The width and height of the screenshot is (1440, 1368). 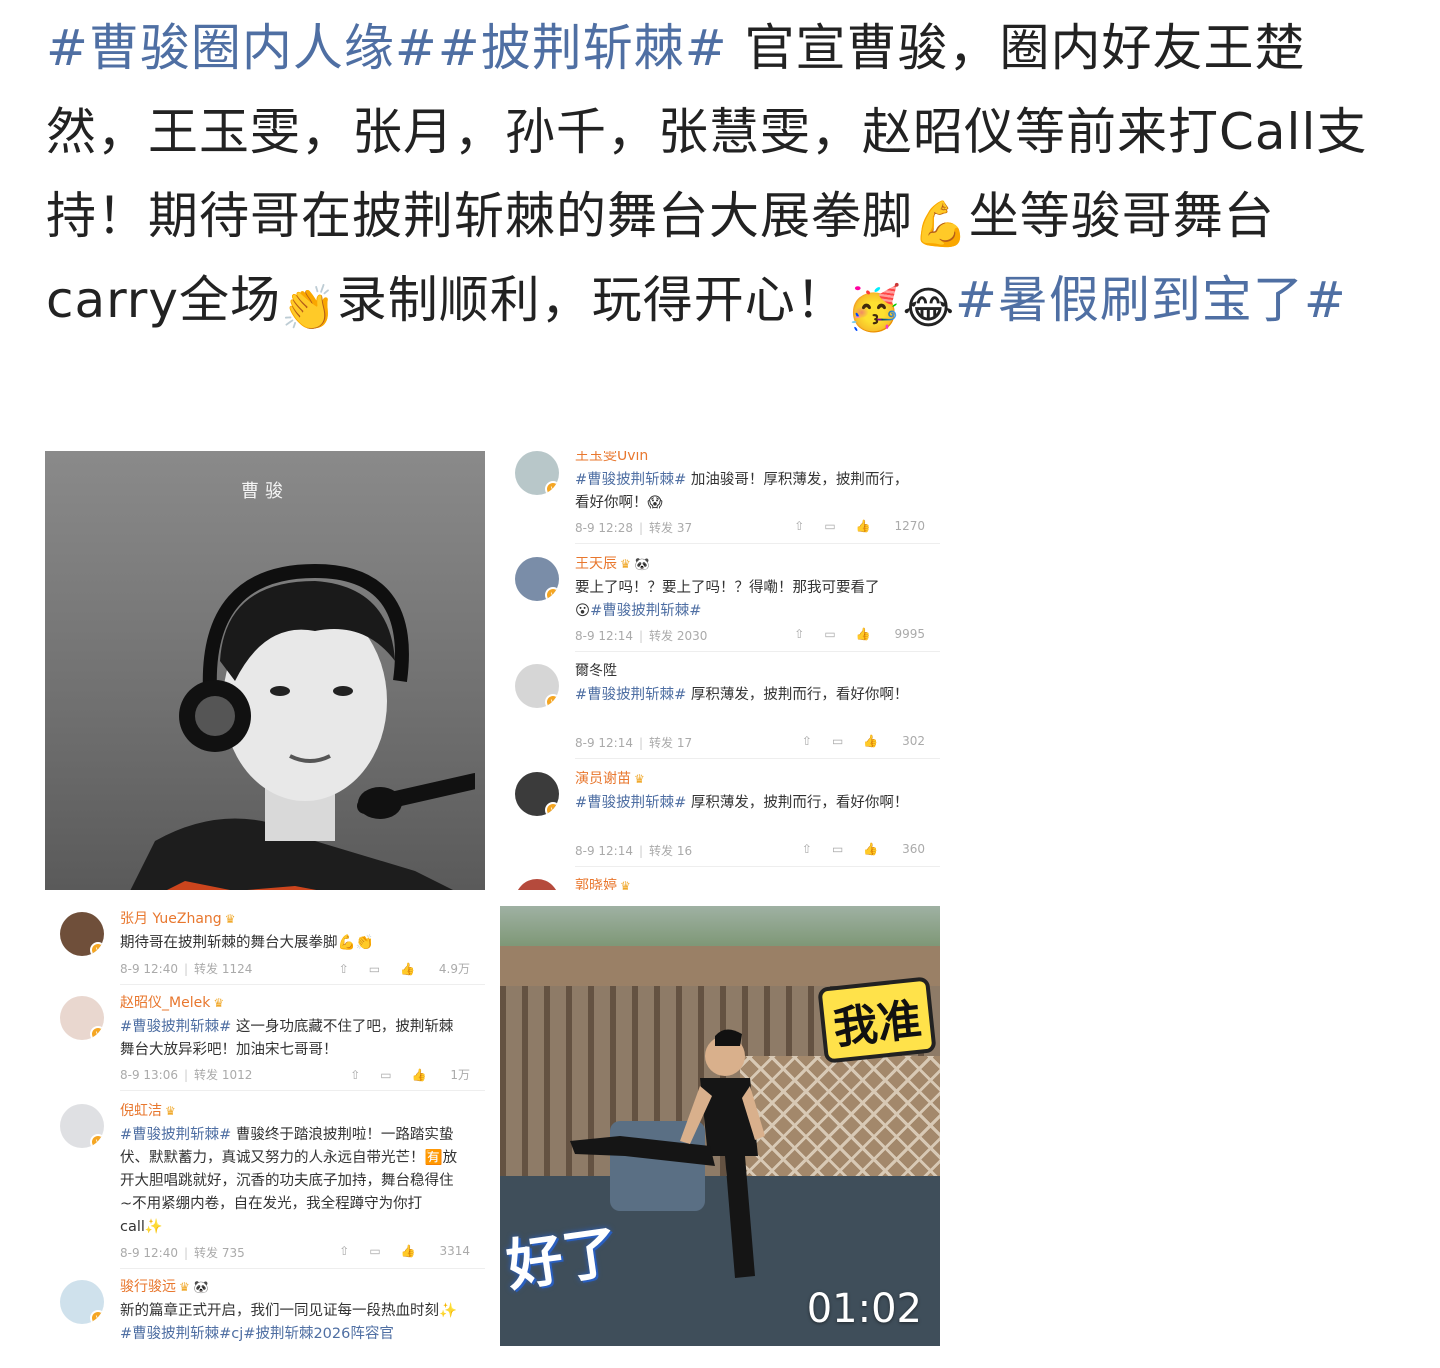 What do you see at coordinates (223, 1075) in the screenshot?
I see `repost-count: 转发 1012` at bounding box center [223, 1075].